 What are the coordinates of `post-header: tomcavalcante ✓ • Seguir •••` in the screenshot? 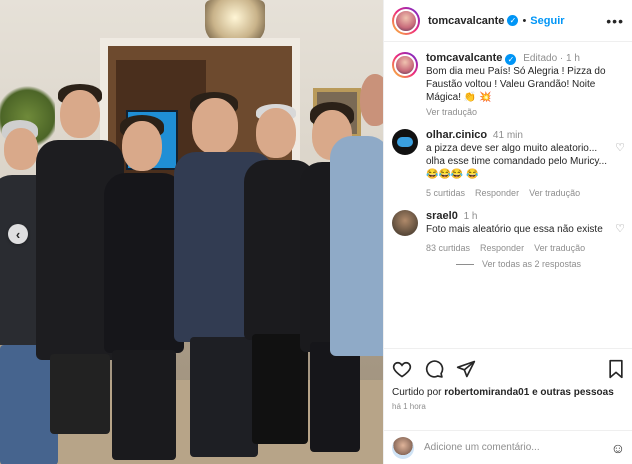 It's located at (508, 21).